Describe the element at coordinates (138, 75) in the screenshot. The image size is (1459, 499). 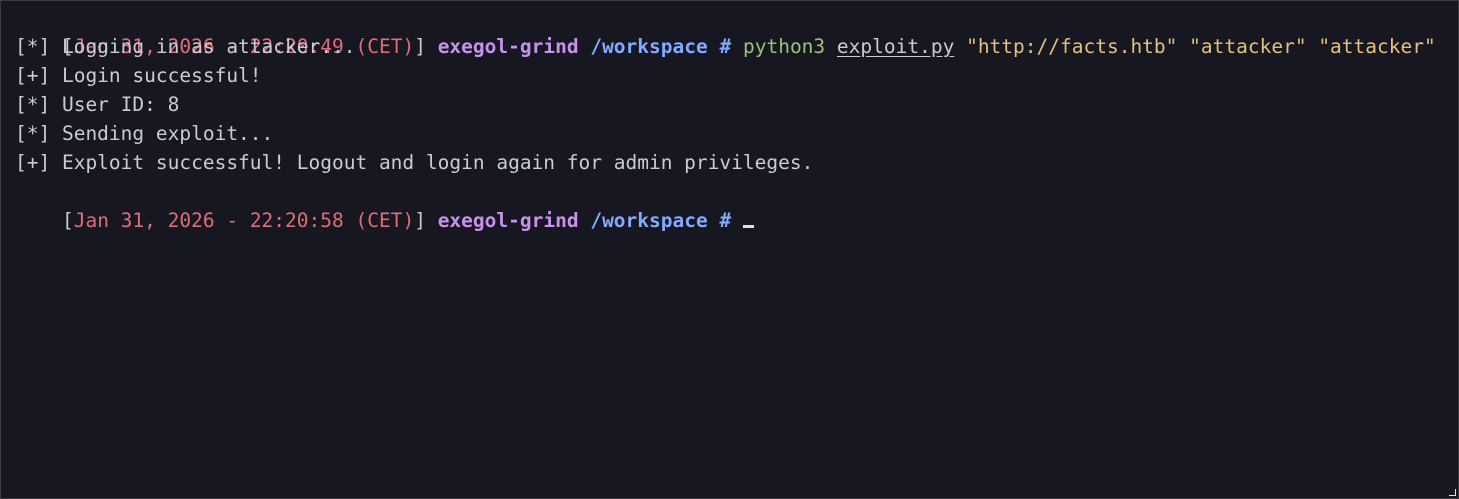
I see `output-line: [+] Login successful!` at that location.